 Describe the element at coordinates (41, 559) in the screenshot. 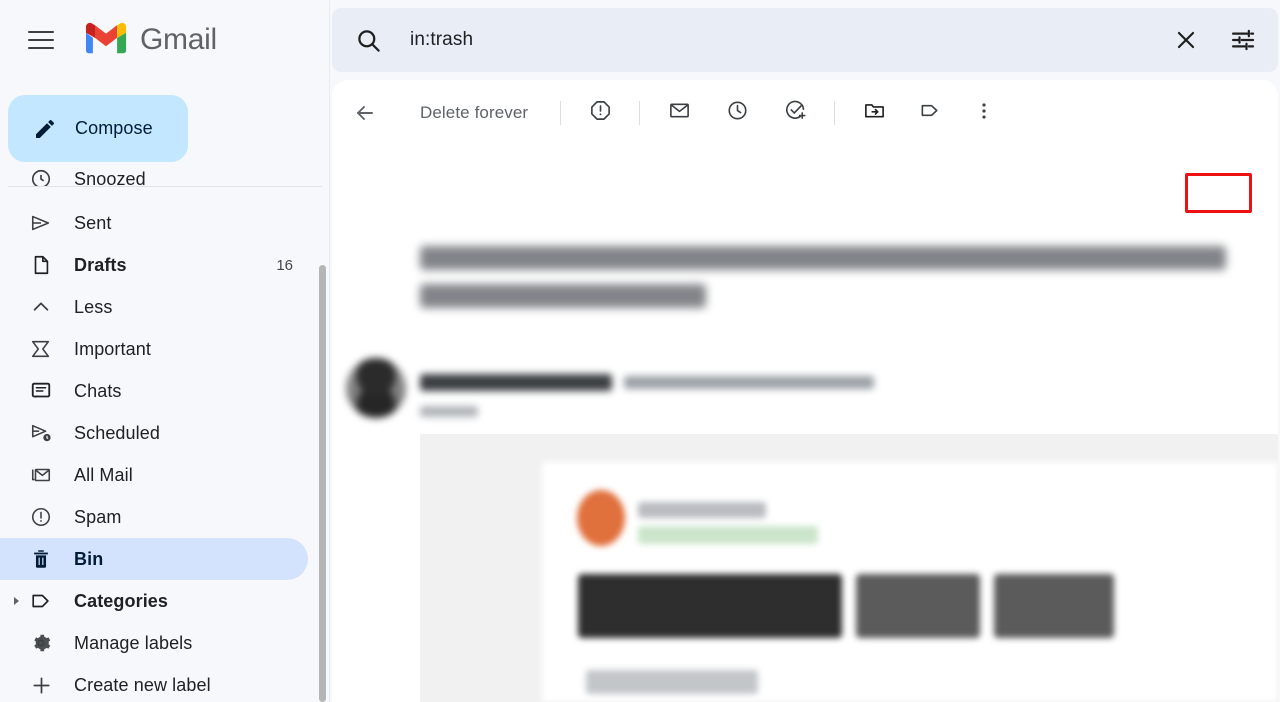

I see `trash-bin-icon` at that location.